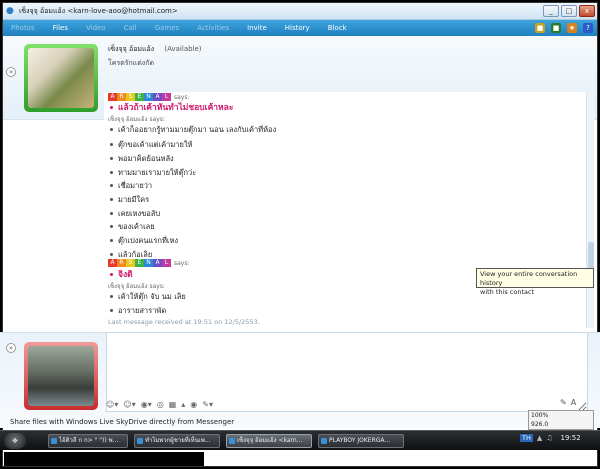 The height and width of the screenshot is (469, 600). I want to click on format-buttons: ✎ A, so click(568, 402).